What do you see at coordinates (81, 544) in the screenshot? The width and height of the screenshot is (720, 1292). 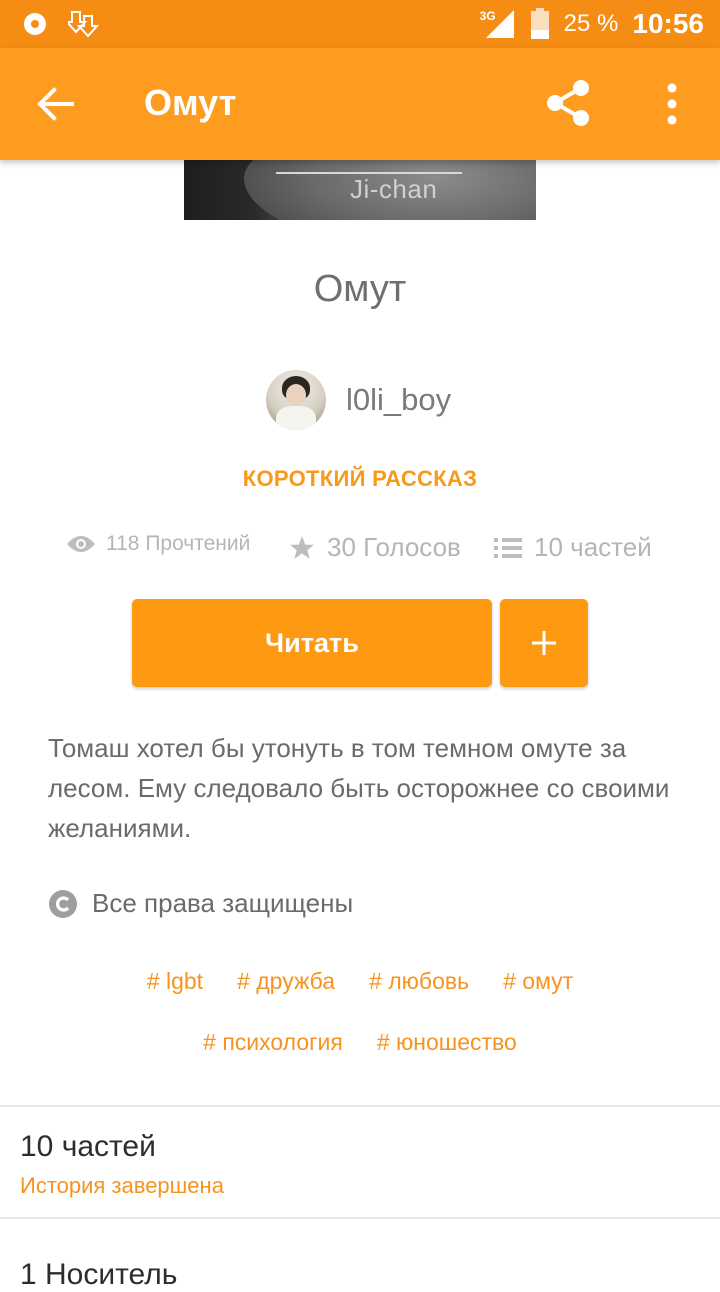 I see `eye-icon` at bounding box center [81, 544].